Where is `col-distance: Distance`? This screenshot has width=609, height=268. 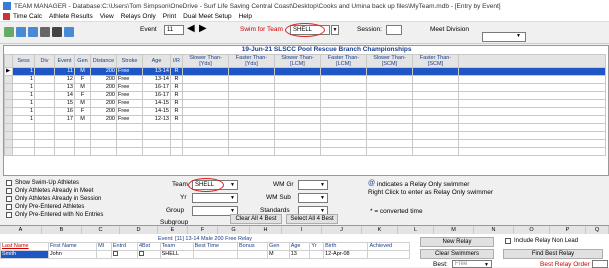
col-distance: Distance is located at coordinates (103, 60).